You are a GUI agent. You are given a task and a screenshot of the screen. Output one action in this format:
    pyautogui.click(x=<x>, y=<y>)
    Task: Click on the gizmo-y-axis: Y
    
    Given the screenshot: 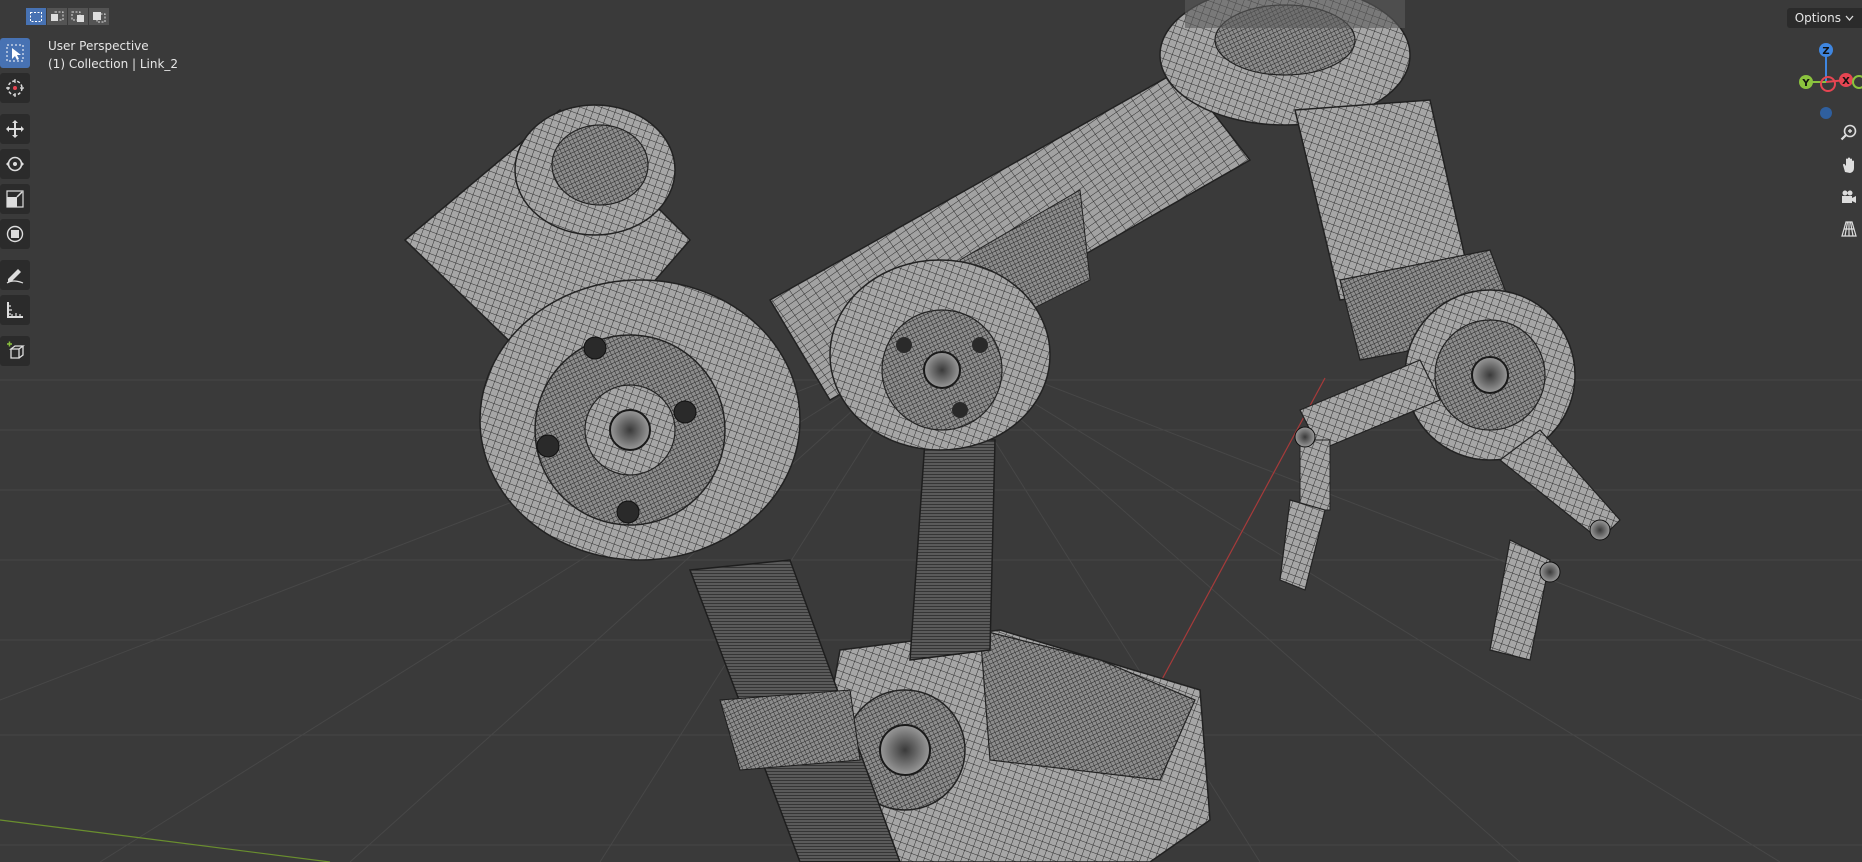 What is the action you would take?
    pyautogui.click(x=1806, y=82)
    